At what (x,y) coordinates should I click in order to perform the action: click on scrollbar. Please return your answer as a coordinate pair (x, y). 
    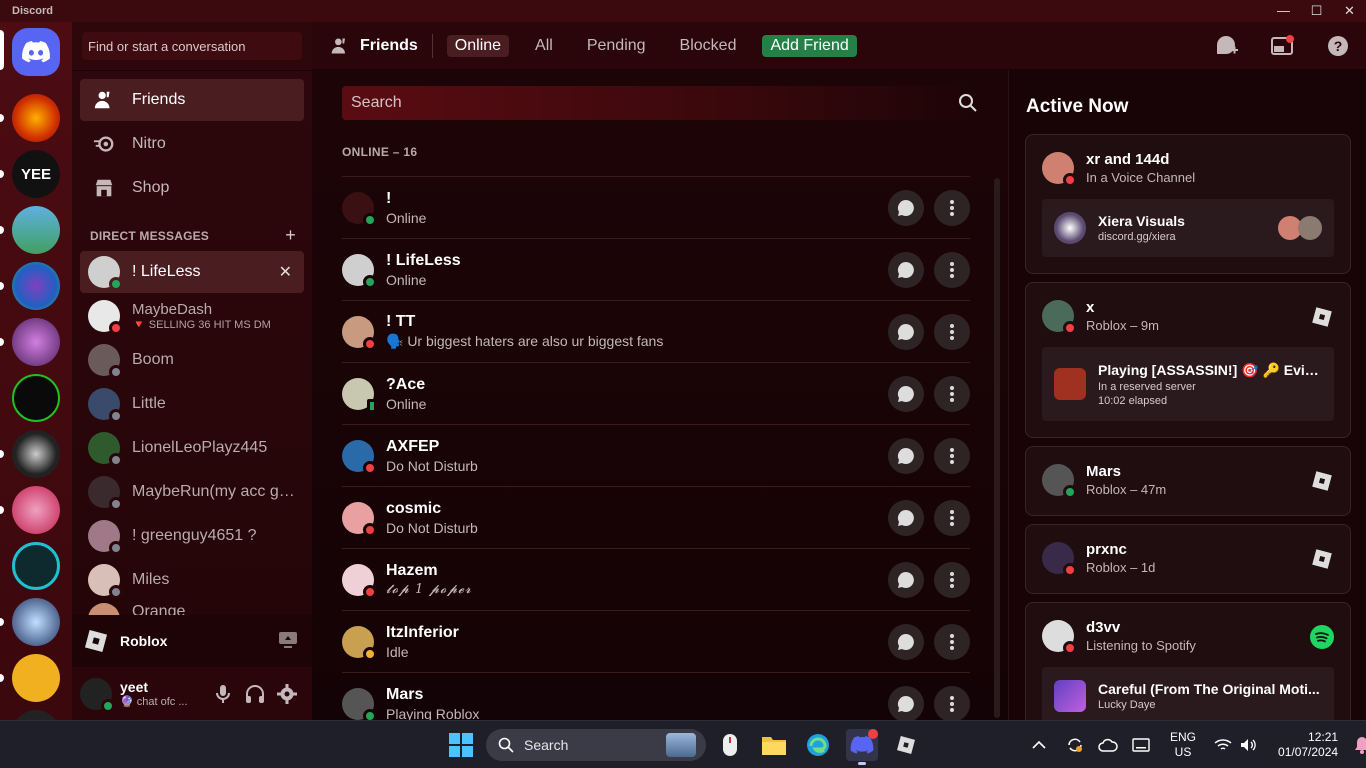
    Looking at the image, I should click on (997, 448).